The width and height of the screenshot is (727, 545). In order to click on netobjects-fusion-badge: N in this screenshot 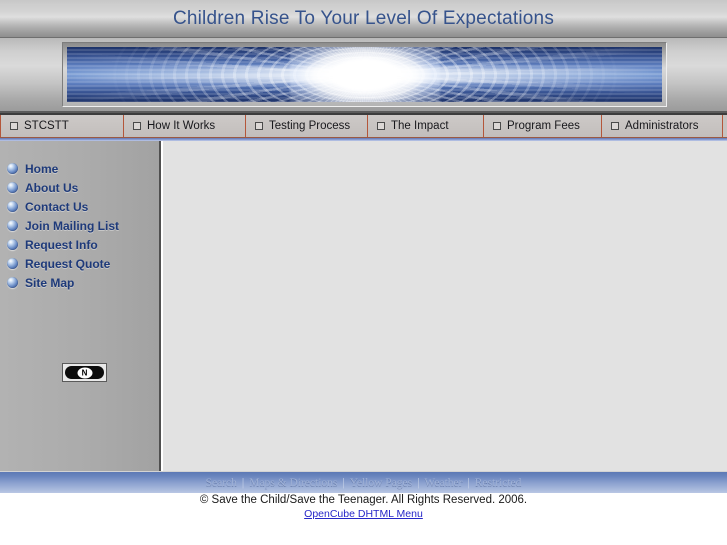, I will do `click(84, 372)`.